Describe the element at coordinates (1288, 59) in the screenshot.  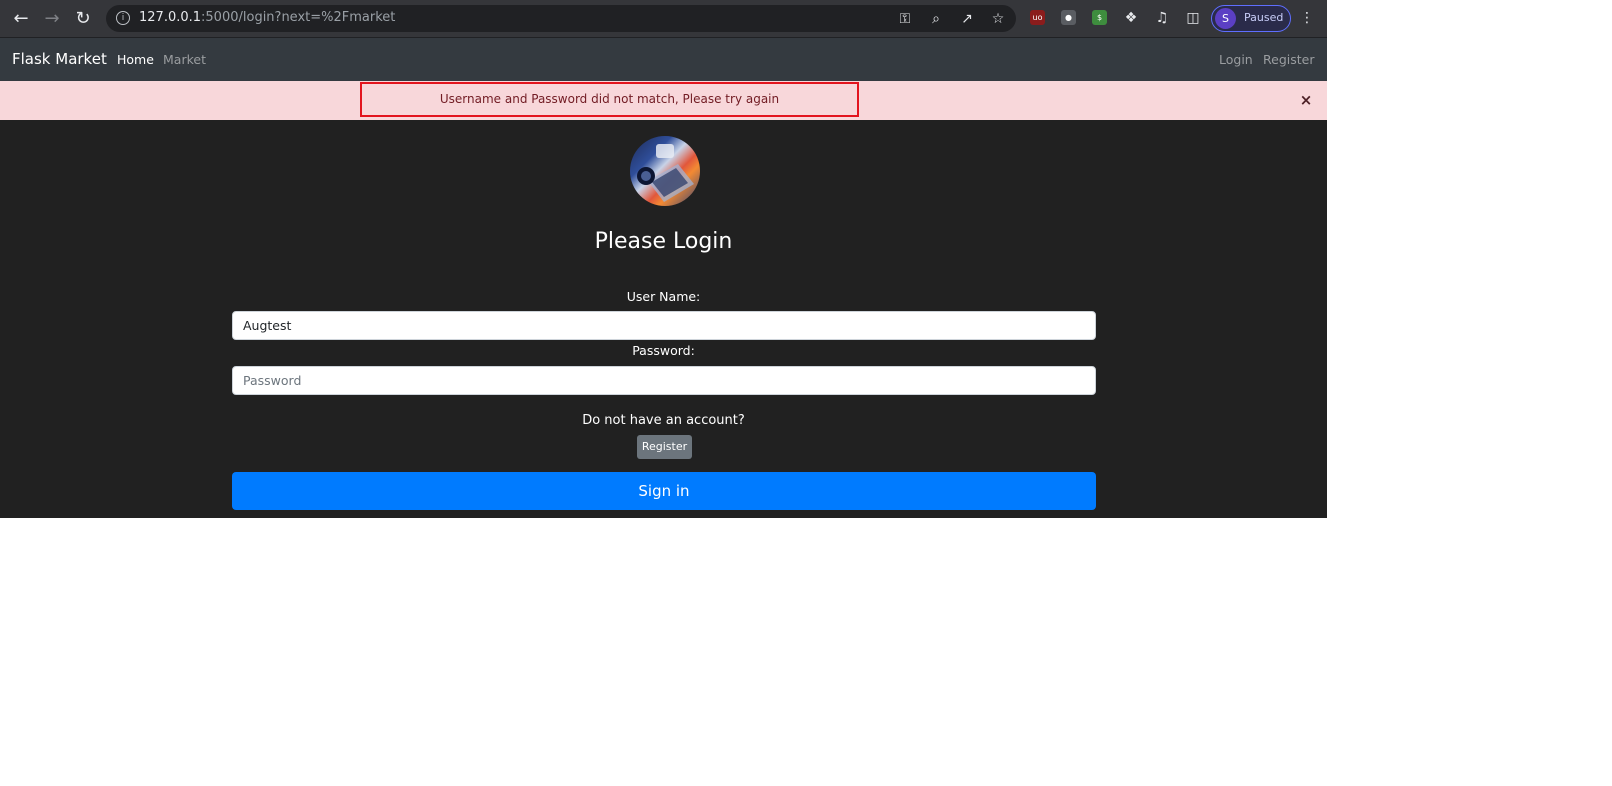
I see `nav-register: Register` at that location.